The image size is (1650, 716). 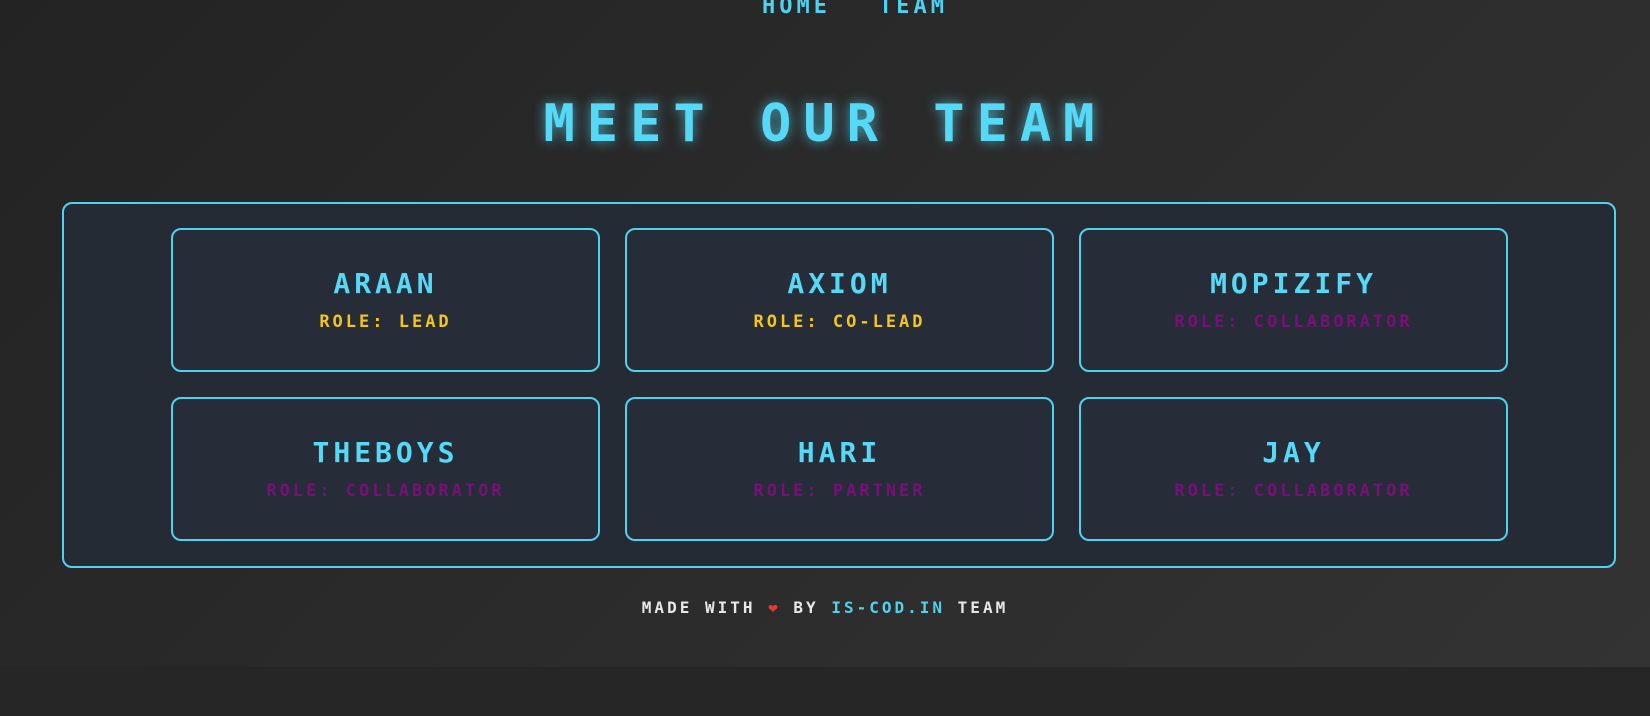 I want to click on team-card-mopizify: MOPIZIFY ROLE: COLLABORATOR, so click(x=1293, y=300).